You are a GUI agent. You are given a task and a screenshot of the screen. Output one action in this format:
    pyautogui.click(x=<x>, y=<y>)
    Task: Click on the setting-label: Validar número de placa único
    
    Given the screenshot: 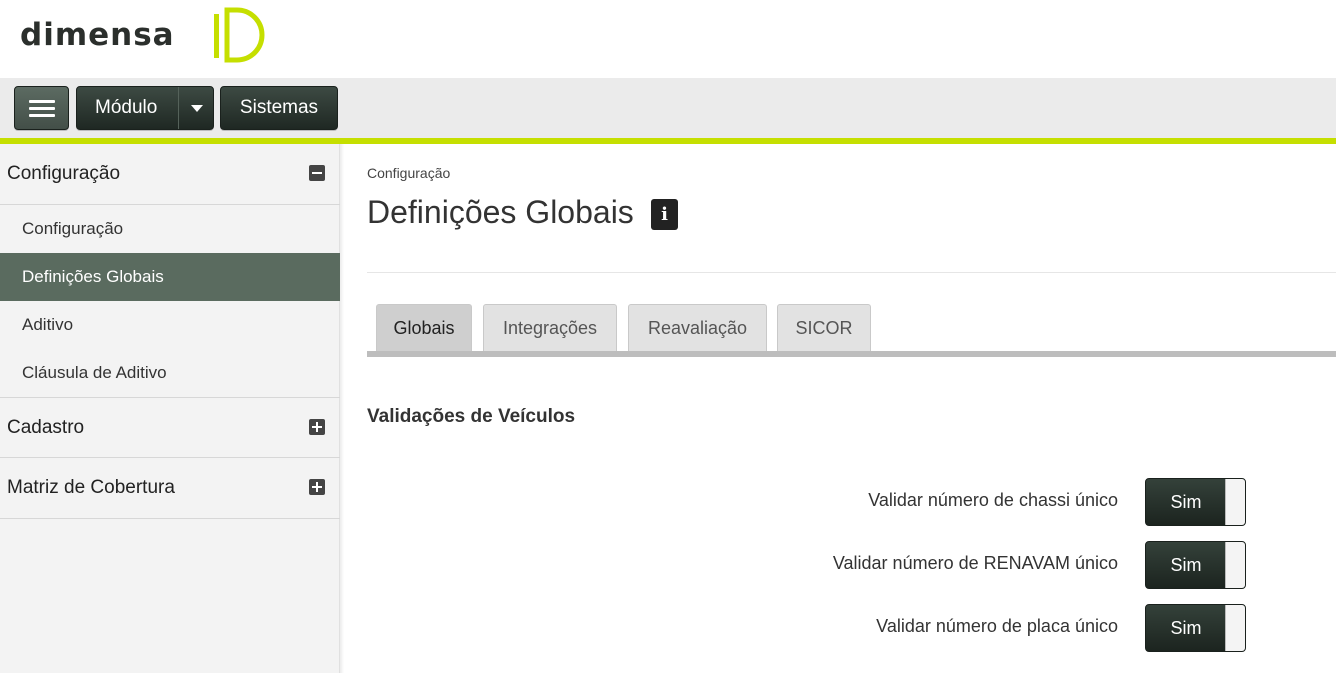 What is the action you would take?
    pyautogui.click(x=997, y=626)
    